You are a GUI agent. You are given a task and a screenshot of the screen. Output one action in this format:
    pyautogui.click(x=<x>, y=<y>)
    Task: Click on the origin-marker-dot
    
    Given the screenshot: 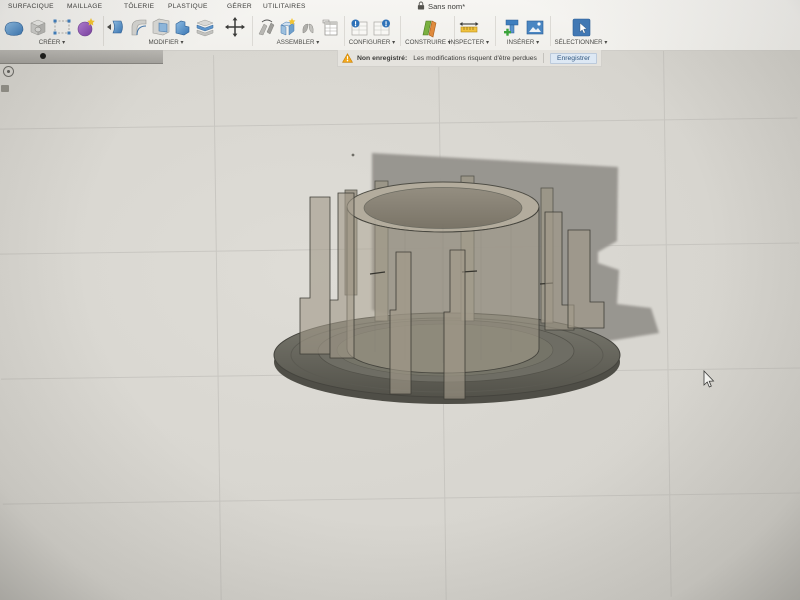 What is the action you would take?
    pyautogui.click(x=353, y=155)
    